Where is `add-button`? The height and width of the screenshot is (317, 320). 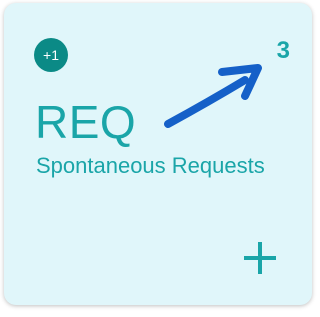 add-button is located at coordinates (260, 258).